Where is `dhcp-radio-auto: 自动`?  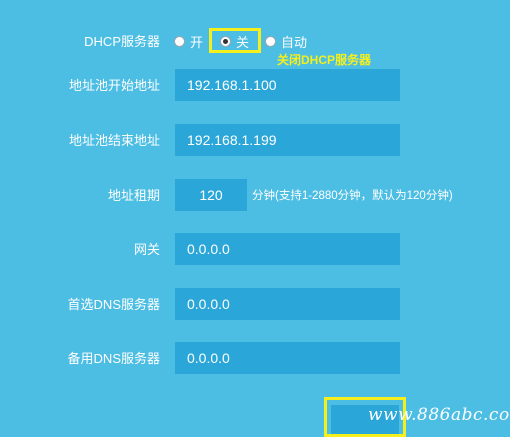
dhcp-radio-auto: 自动 is located at coordinates (286, 41).